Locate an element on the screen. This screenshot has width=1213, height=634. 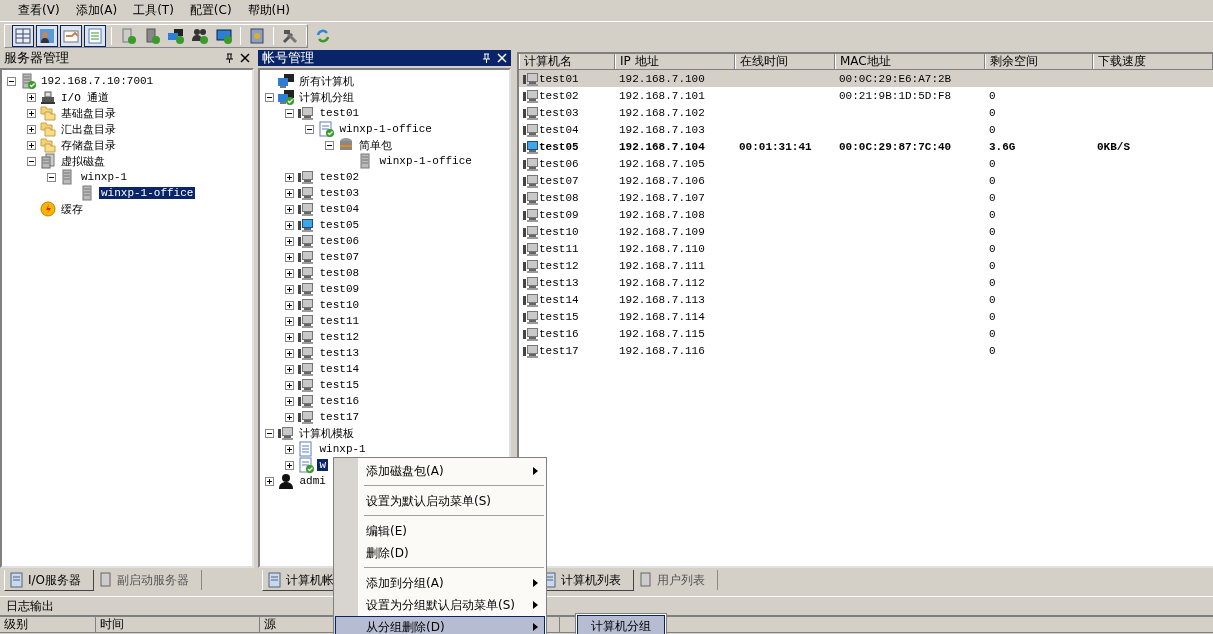
menu-item: 设置为默认启动菜单(S) is located at coordinates (440, 501).